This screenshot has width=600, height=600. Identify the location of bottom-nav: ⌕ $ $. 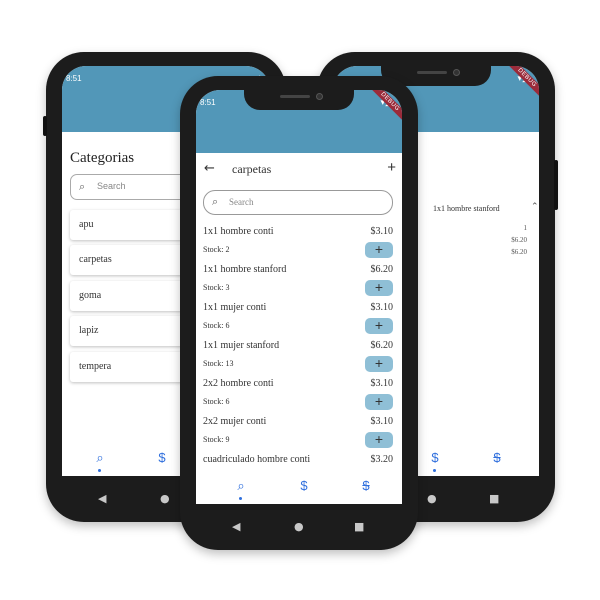
(299, 487).